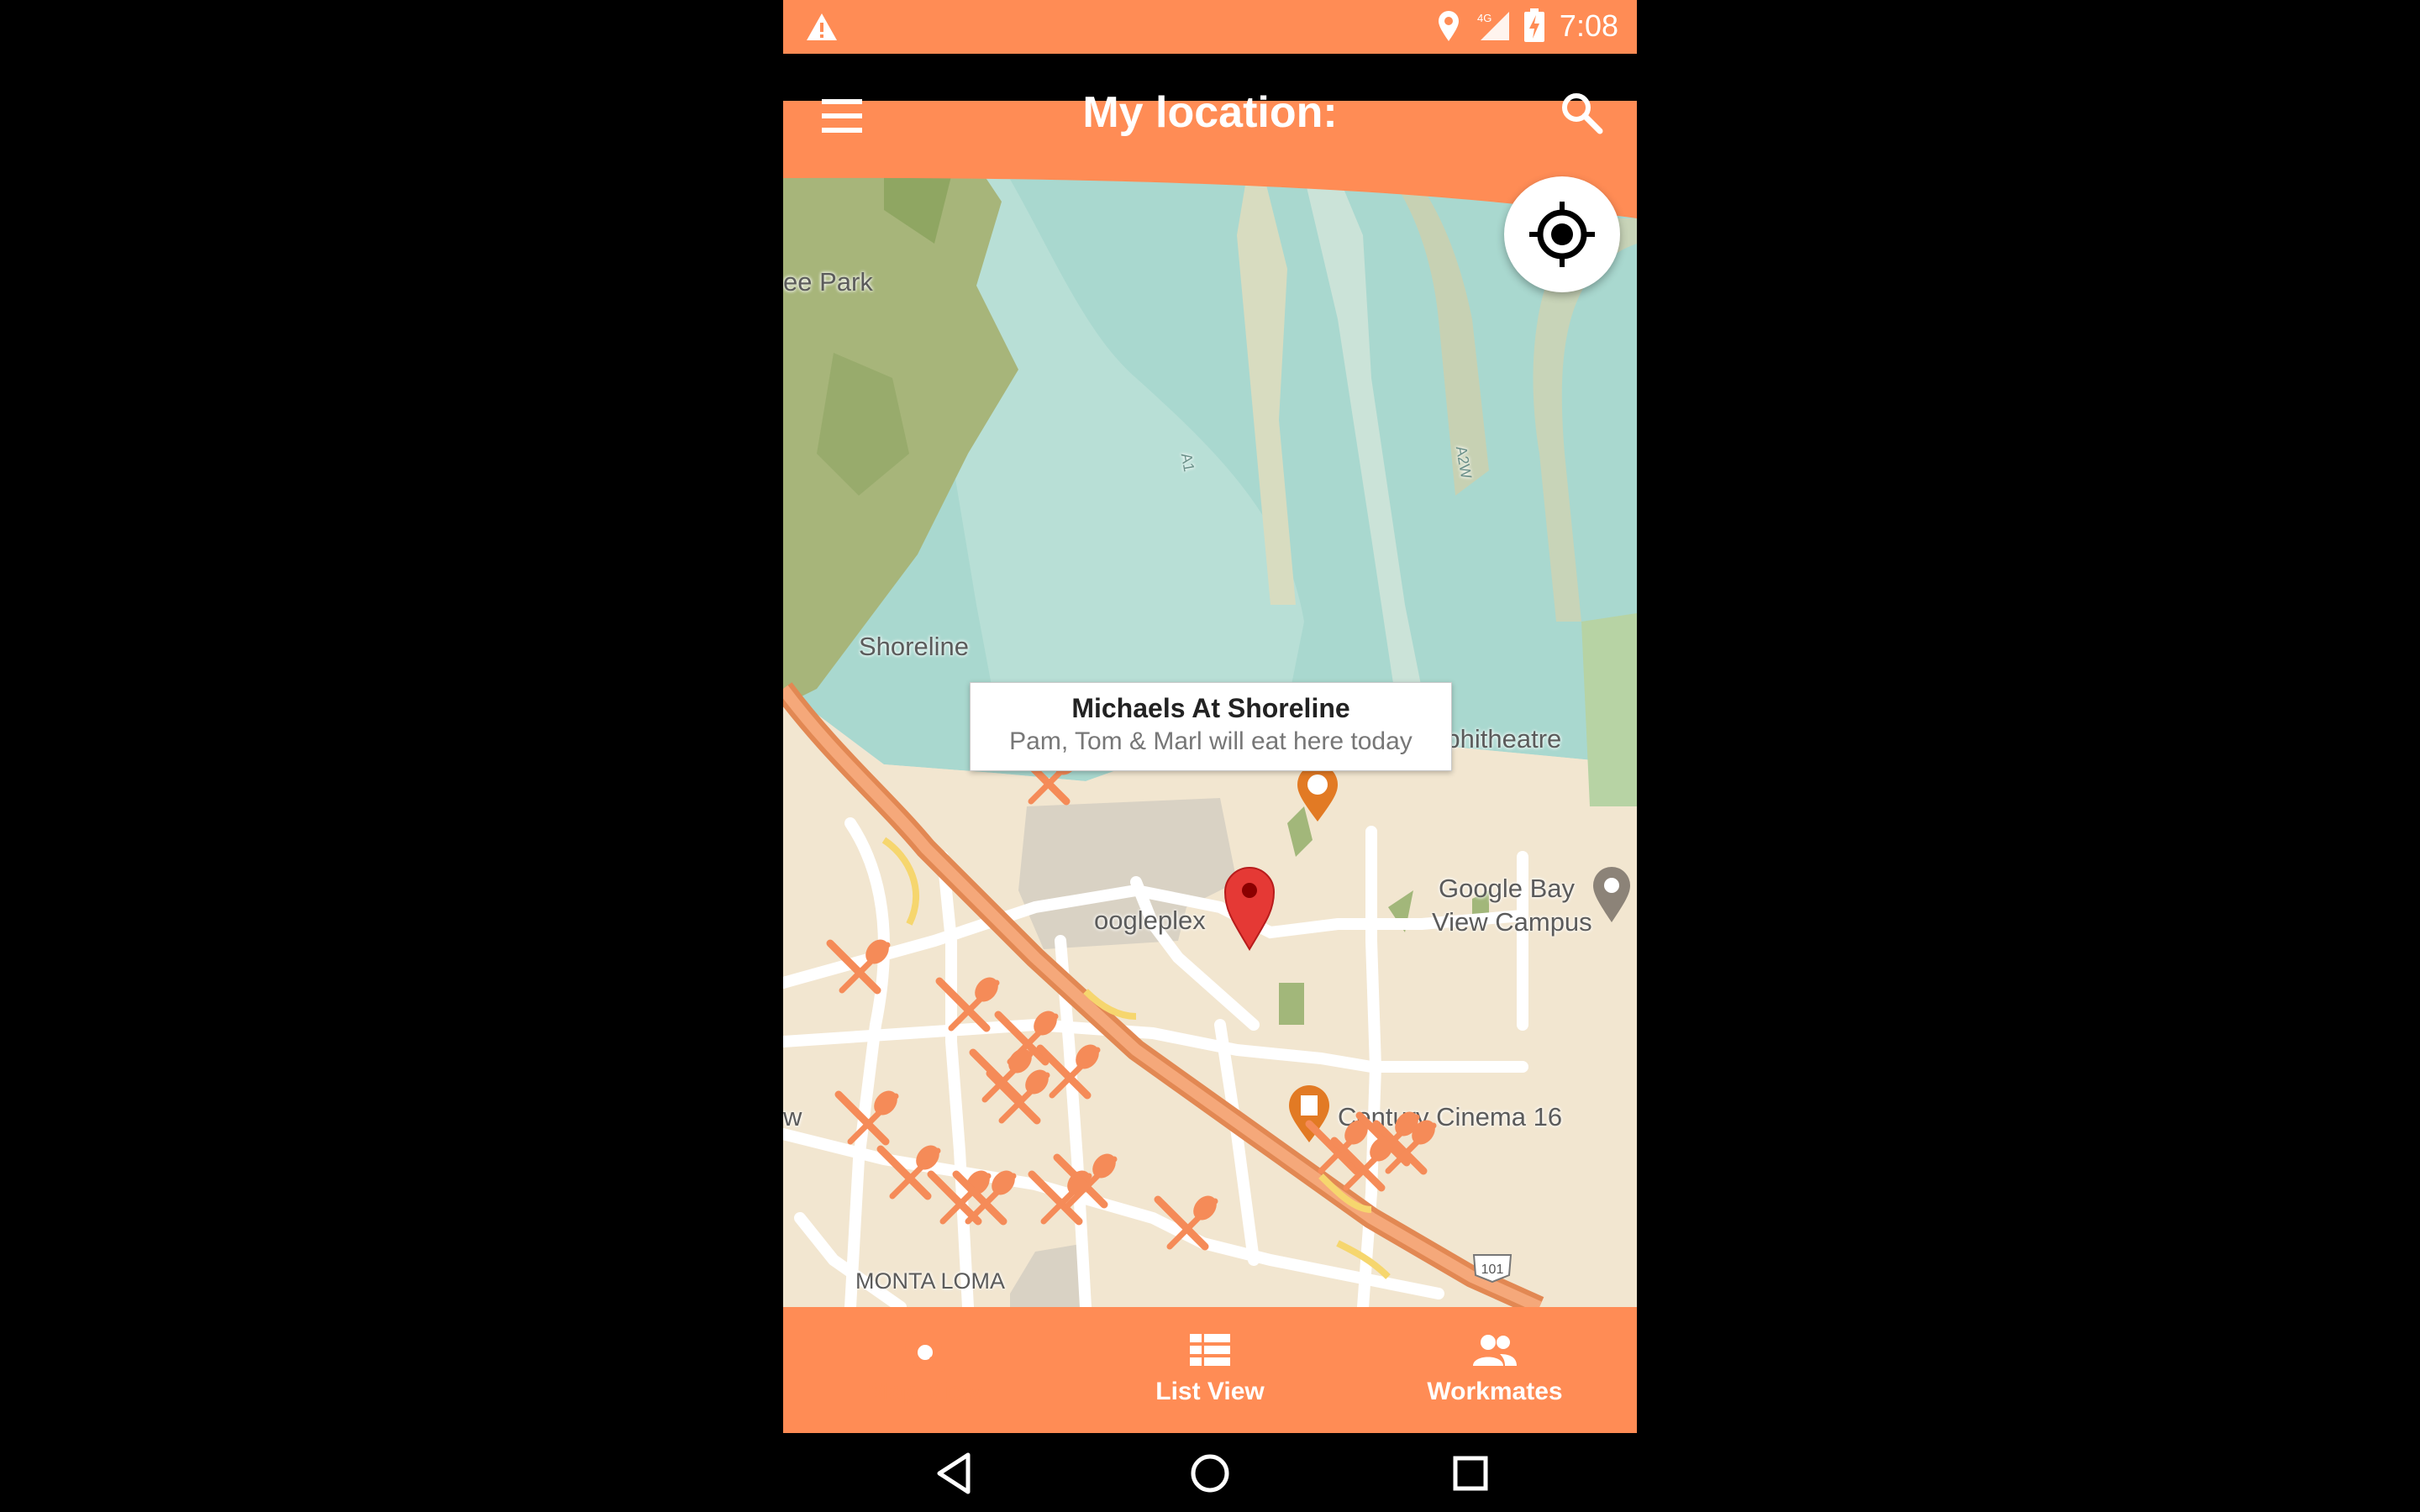 Image resolution: width=2420 pixels, height=1512 pixels. What do you see at coordinates (1211, 741) in the screenshot?
I see `info-window-subtitle: Pam, Tom & Marl will eat here today` at bounding box center [1211, 741].